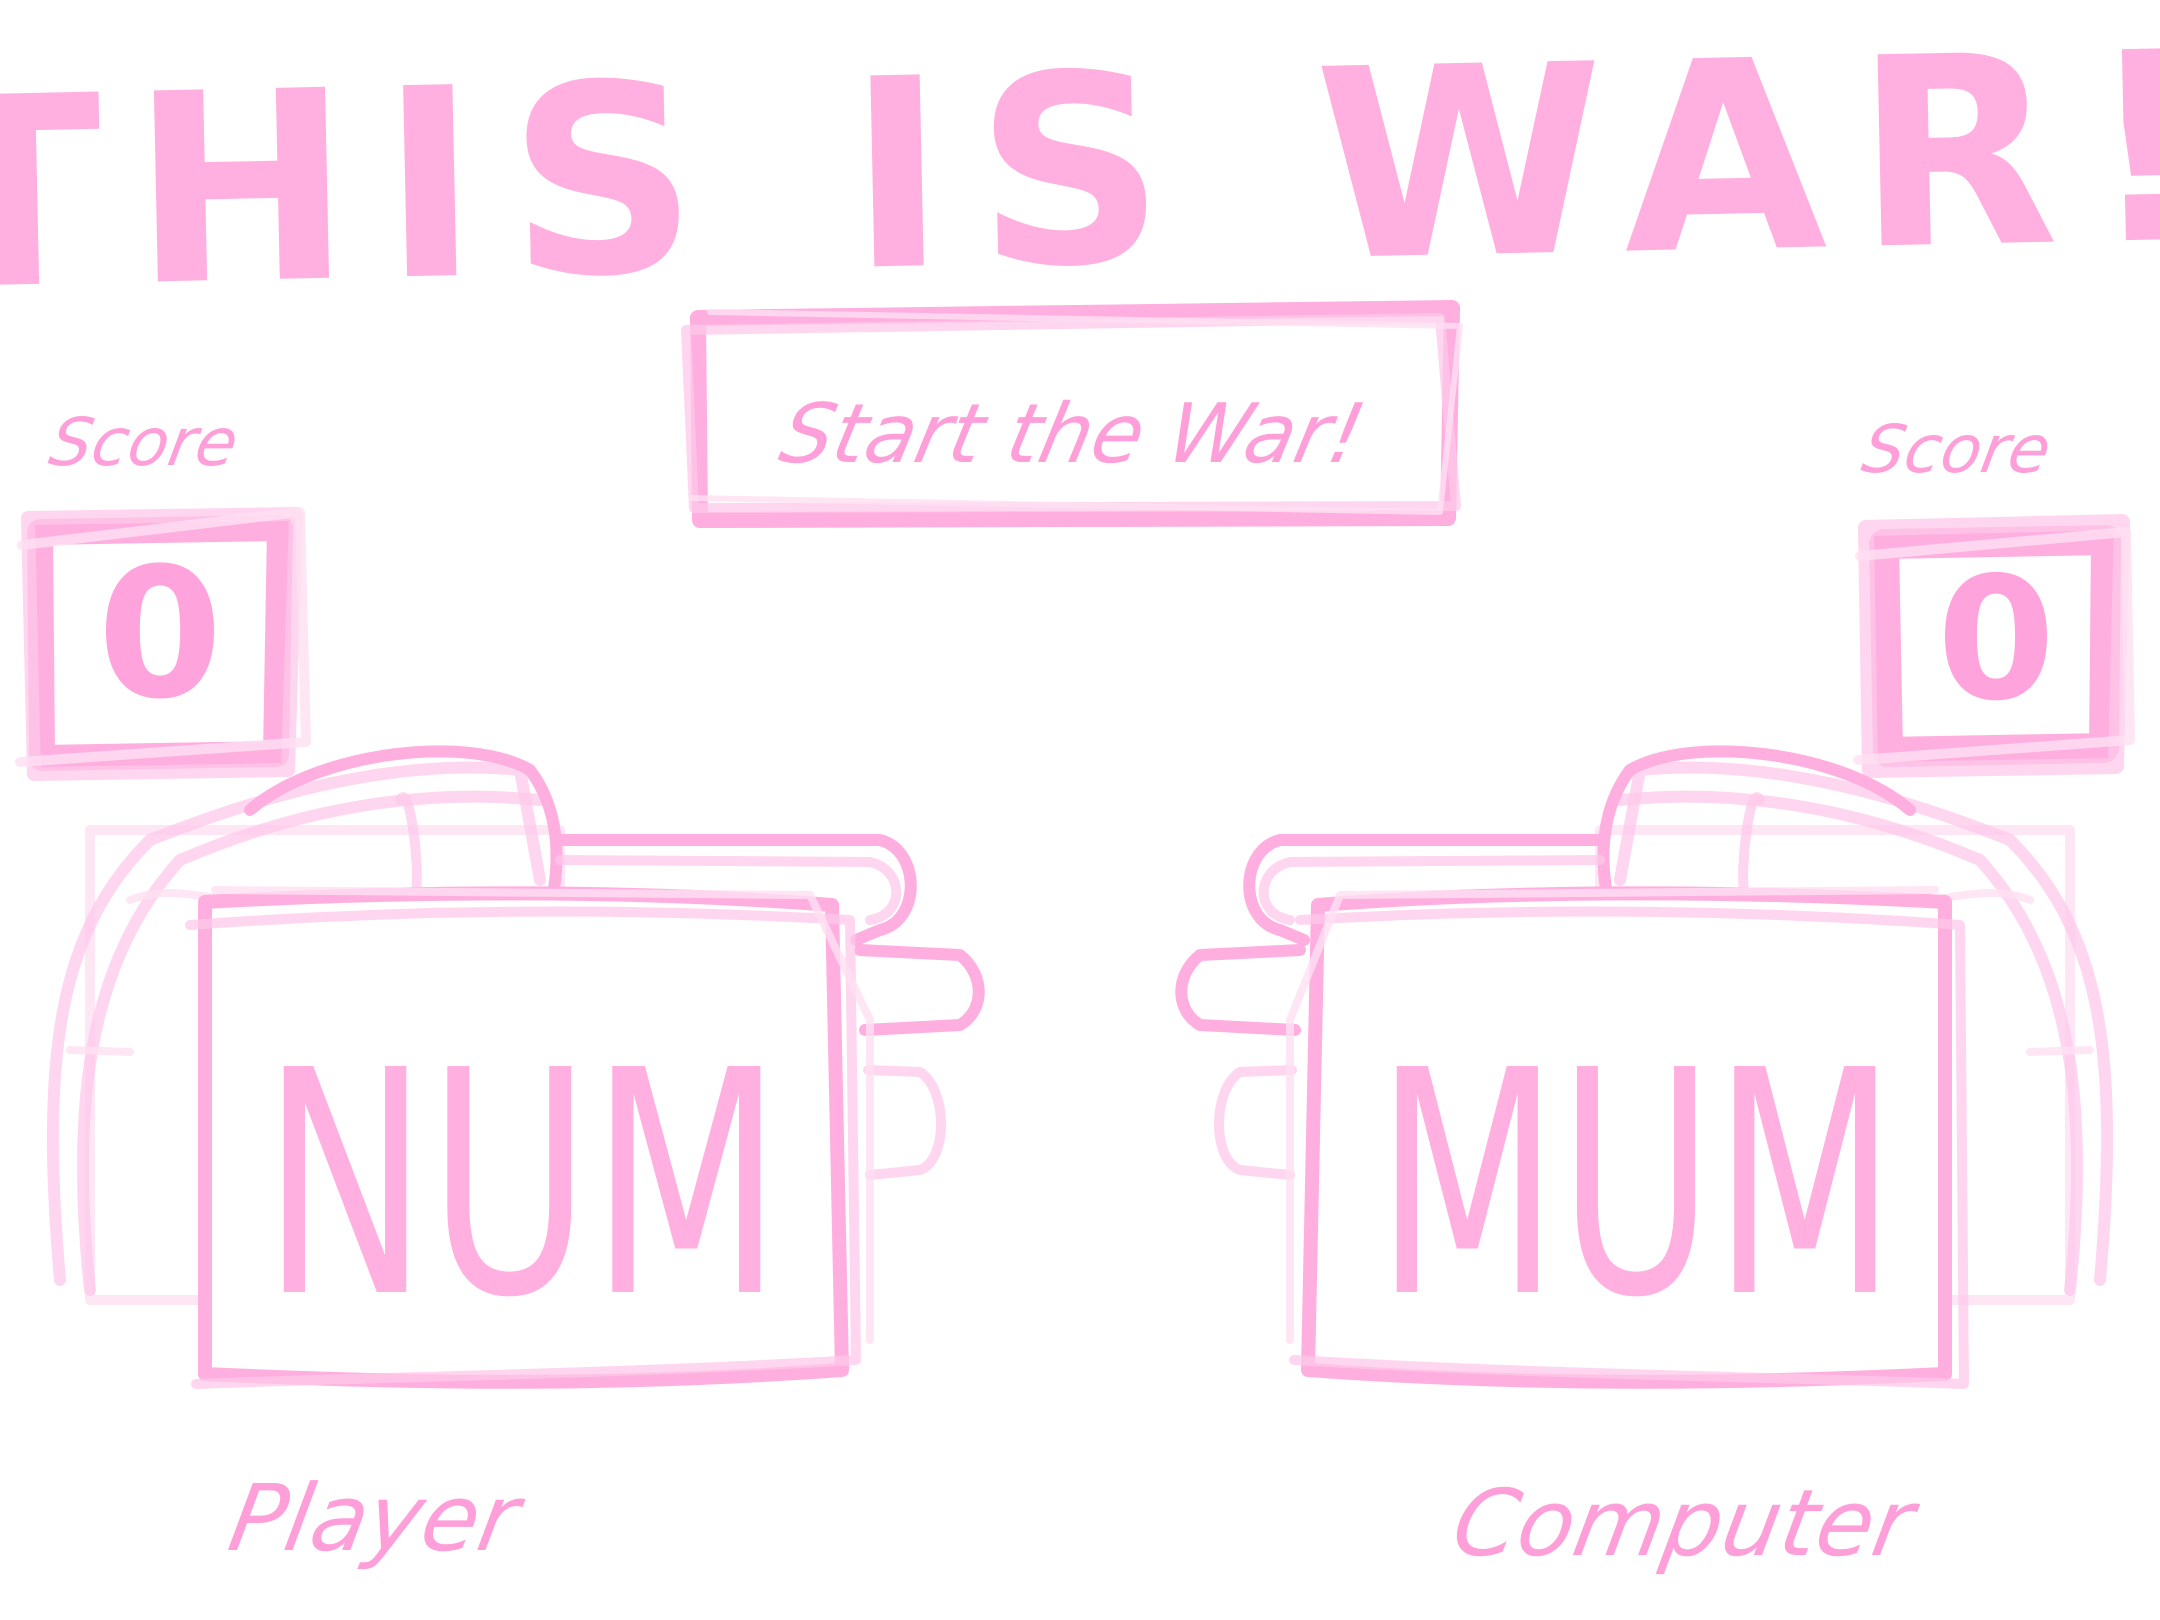 This screenshot has height=1620, width=2160. What do you see at coordinates (522, 1185) in the screenshot?
I see `player-card-value: NUM` at bounding box center [522, 1185].